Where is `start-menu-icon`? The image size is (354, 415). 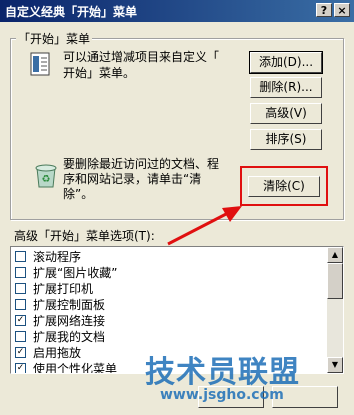
start-menu-icon is located at coordinates (40, 64).